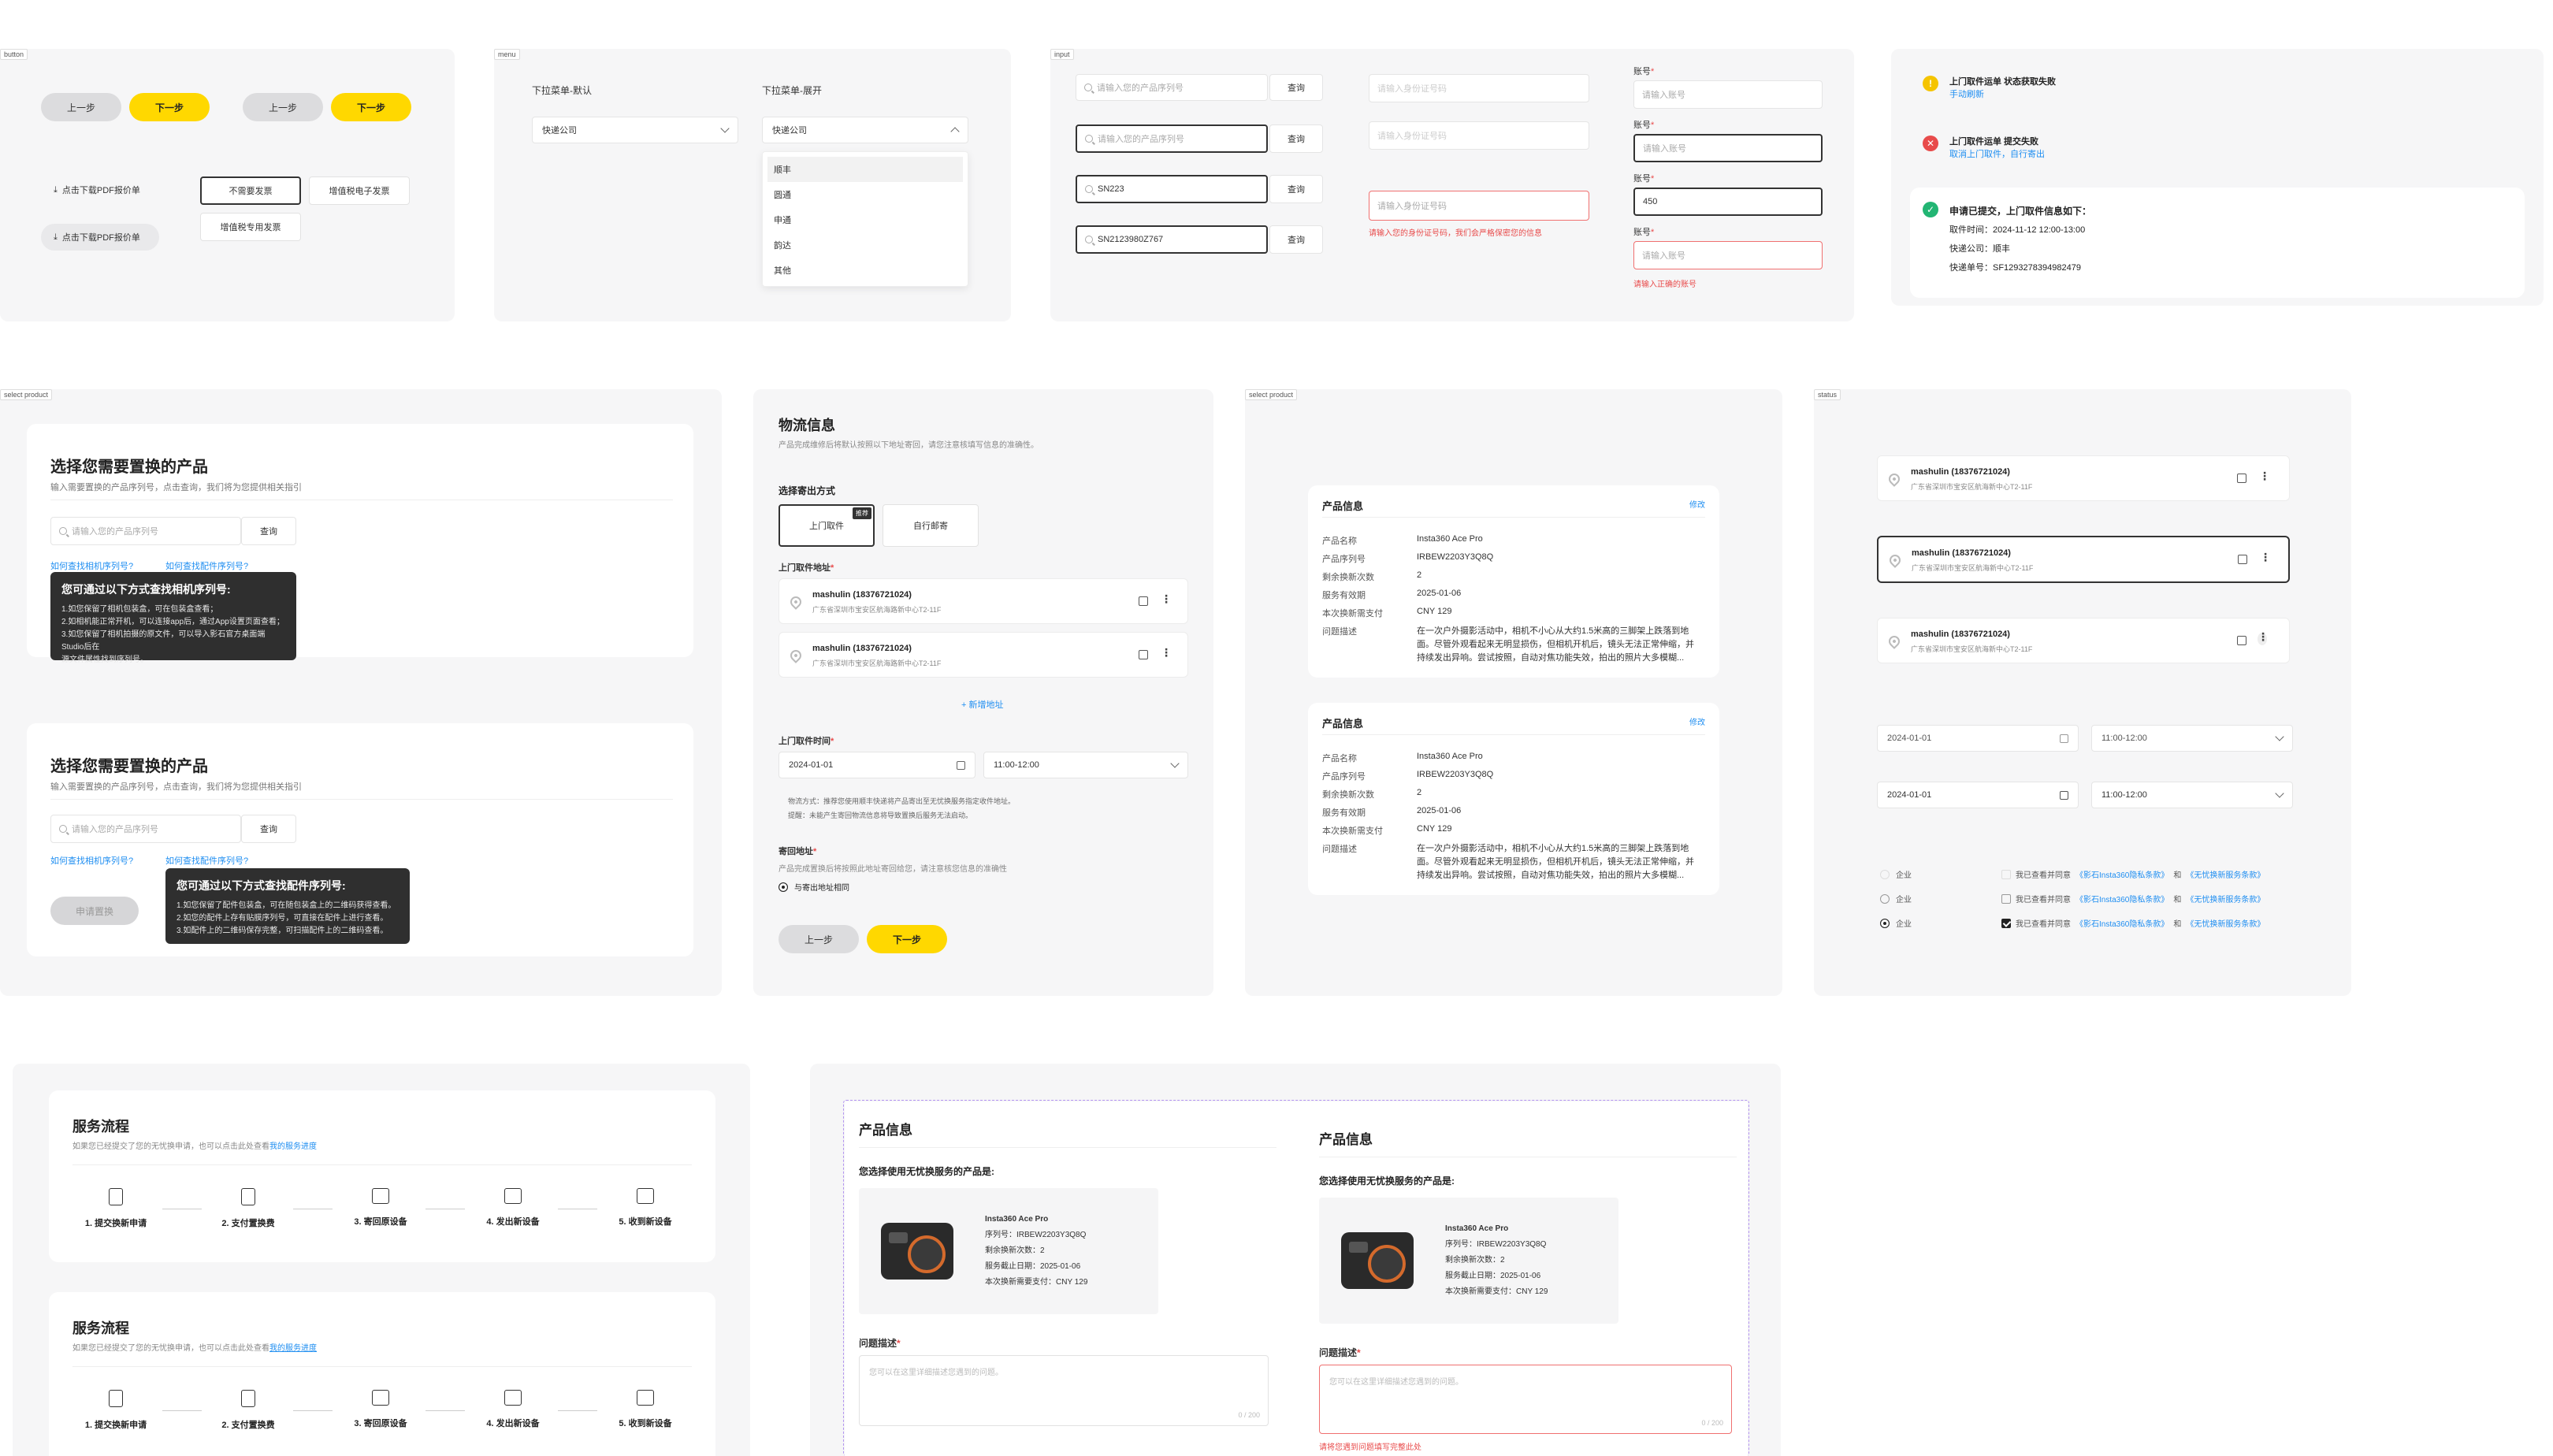  Describe the element at coordinates (1896, 898) in the screenshot. I see `company-radio-default: 企业` at that location.